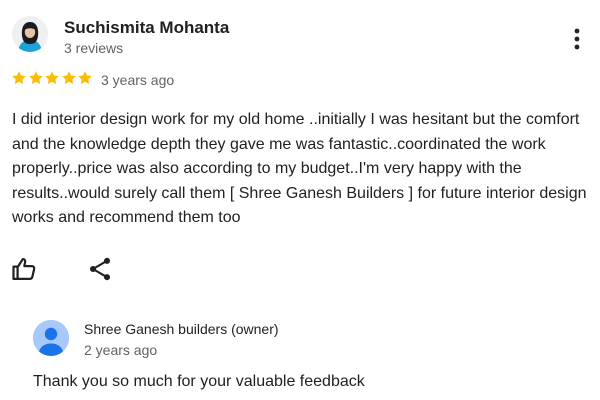  I want to click on reviewer-name: Suchismita Mohanta, so click(146, 28).